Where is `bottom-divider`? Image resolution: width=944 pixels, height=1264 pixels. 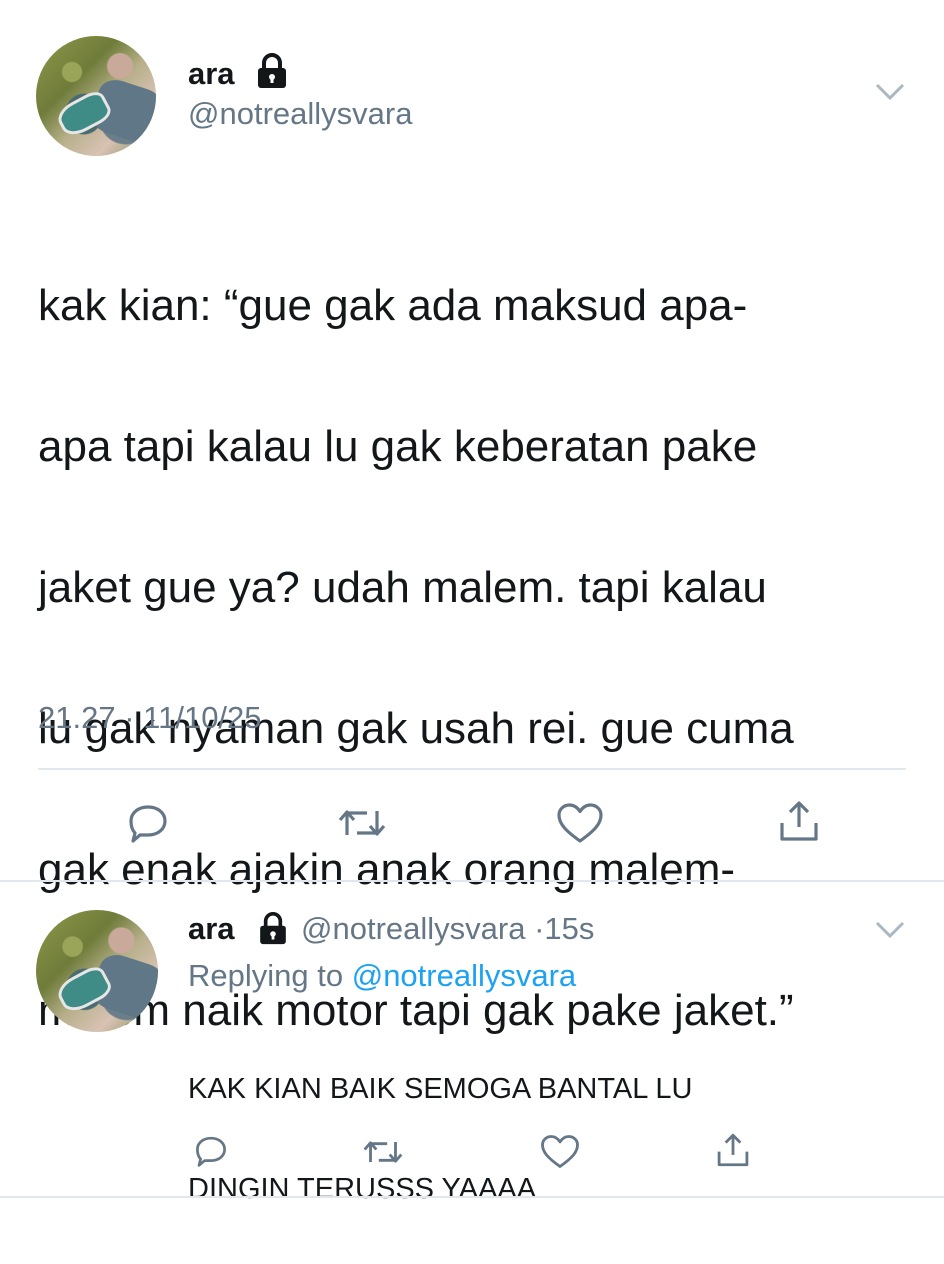 bottom-divider is located at coordinates (472, 1197).